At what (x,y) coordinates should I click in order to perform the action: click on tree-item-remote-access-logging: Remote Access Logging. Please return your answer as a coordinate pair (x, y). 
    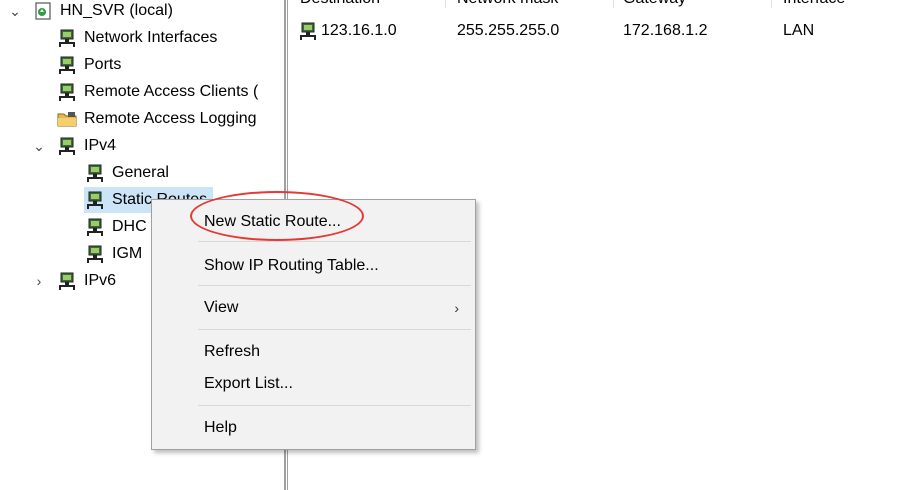
    Looking at the image, I should click on (156, 119).